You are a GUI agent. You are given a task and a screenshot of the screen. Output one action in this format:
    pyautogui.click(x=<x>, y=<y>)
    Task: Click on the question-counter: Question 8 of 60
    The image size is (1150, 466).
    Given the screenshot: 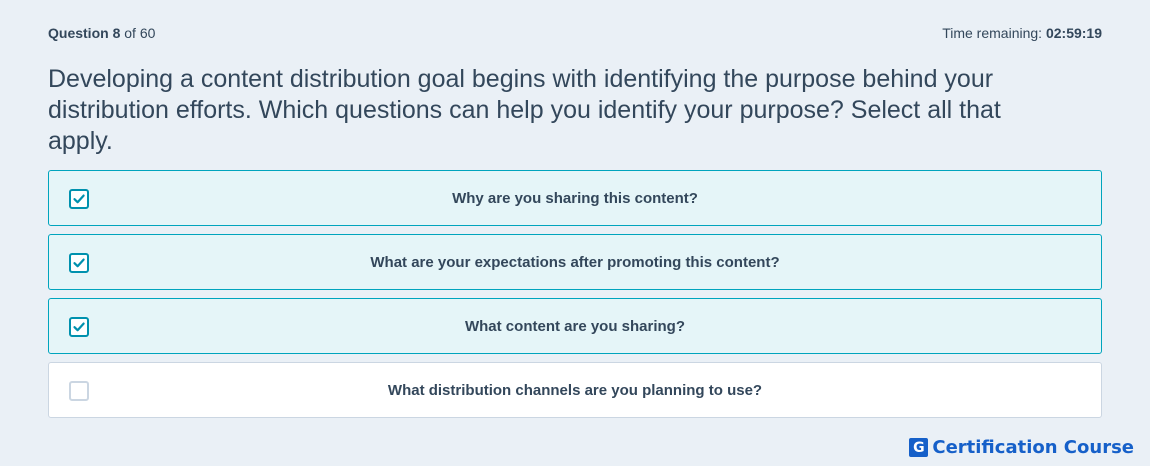 What is the action you would take?
    pyautogui.click(x=101, y=33)
    